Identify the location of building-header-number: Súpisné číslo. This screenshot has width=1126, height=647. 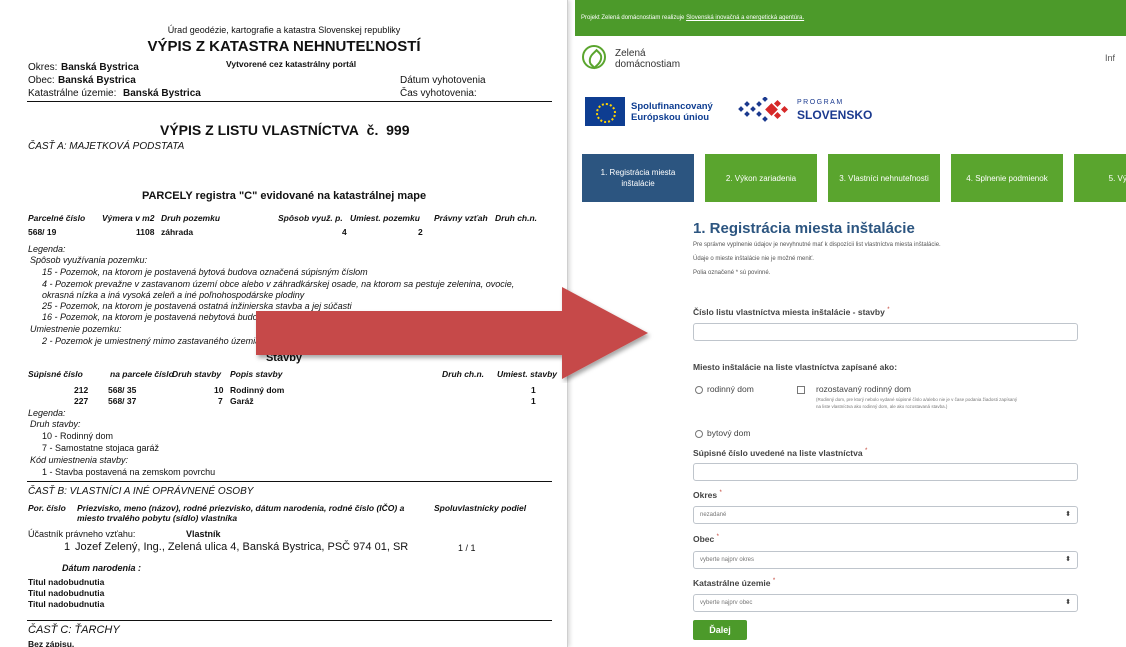
(55, 374).